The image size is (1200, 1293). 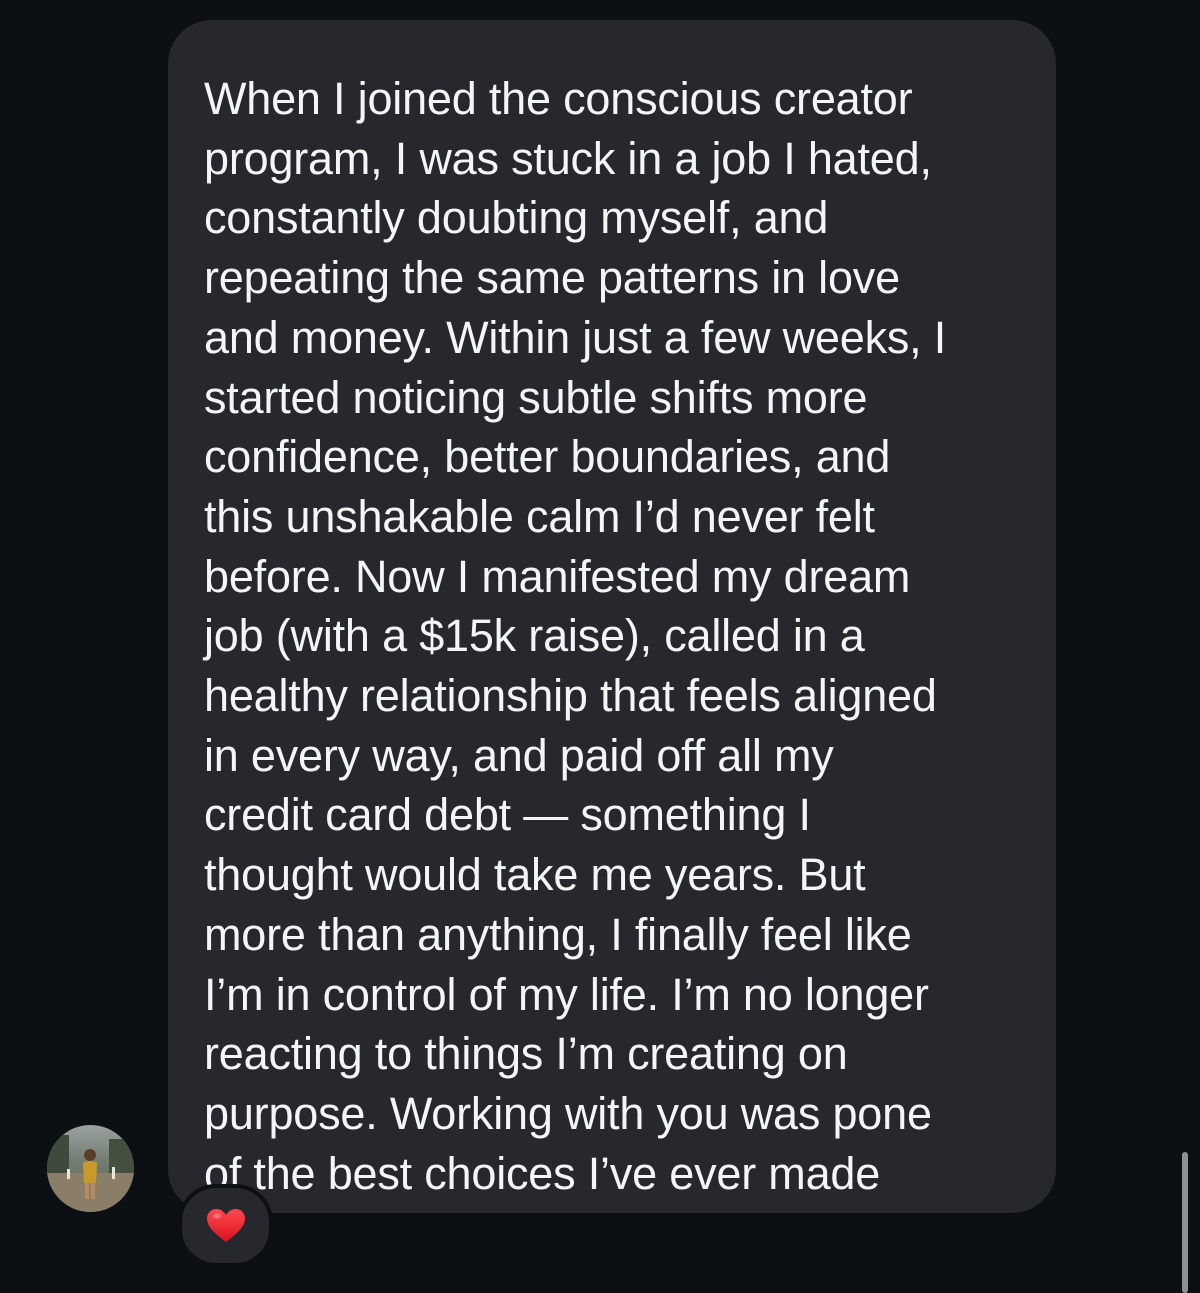 I want to click on scrollbar, so click(x=1185, y=1222).